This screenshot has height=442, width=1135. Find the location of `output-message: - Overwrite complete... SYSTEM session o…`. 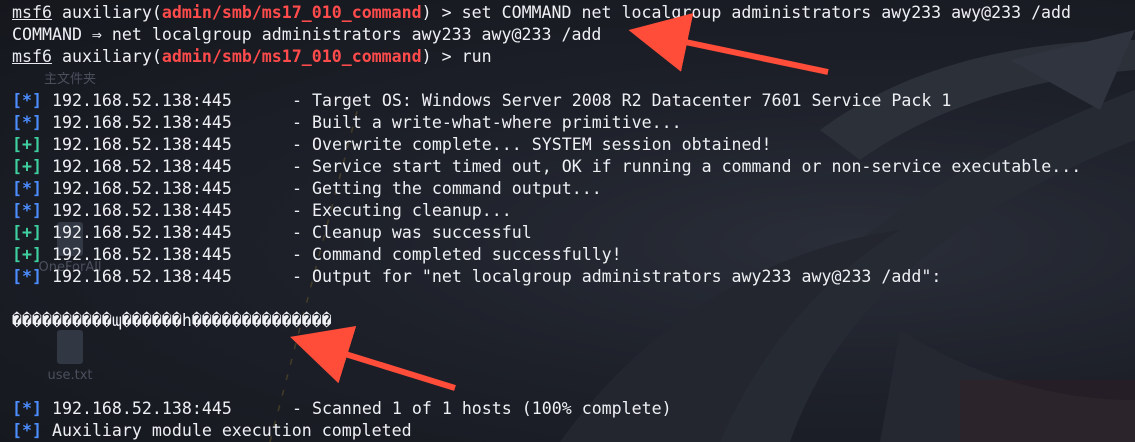

output-message: - Overwrite complete... SYSTEM session o… is located at coordinates (531, 144).